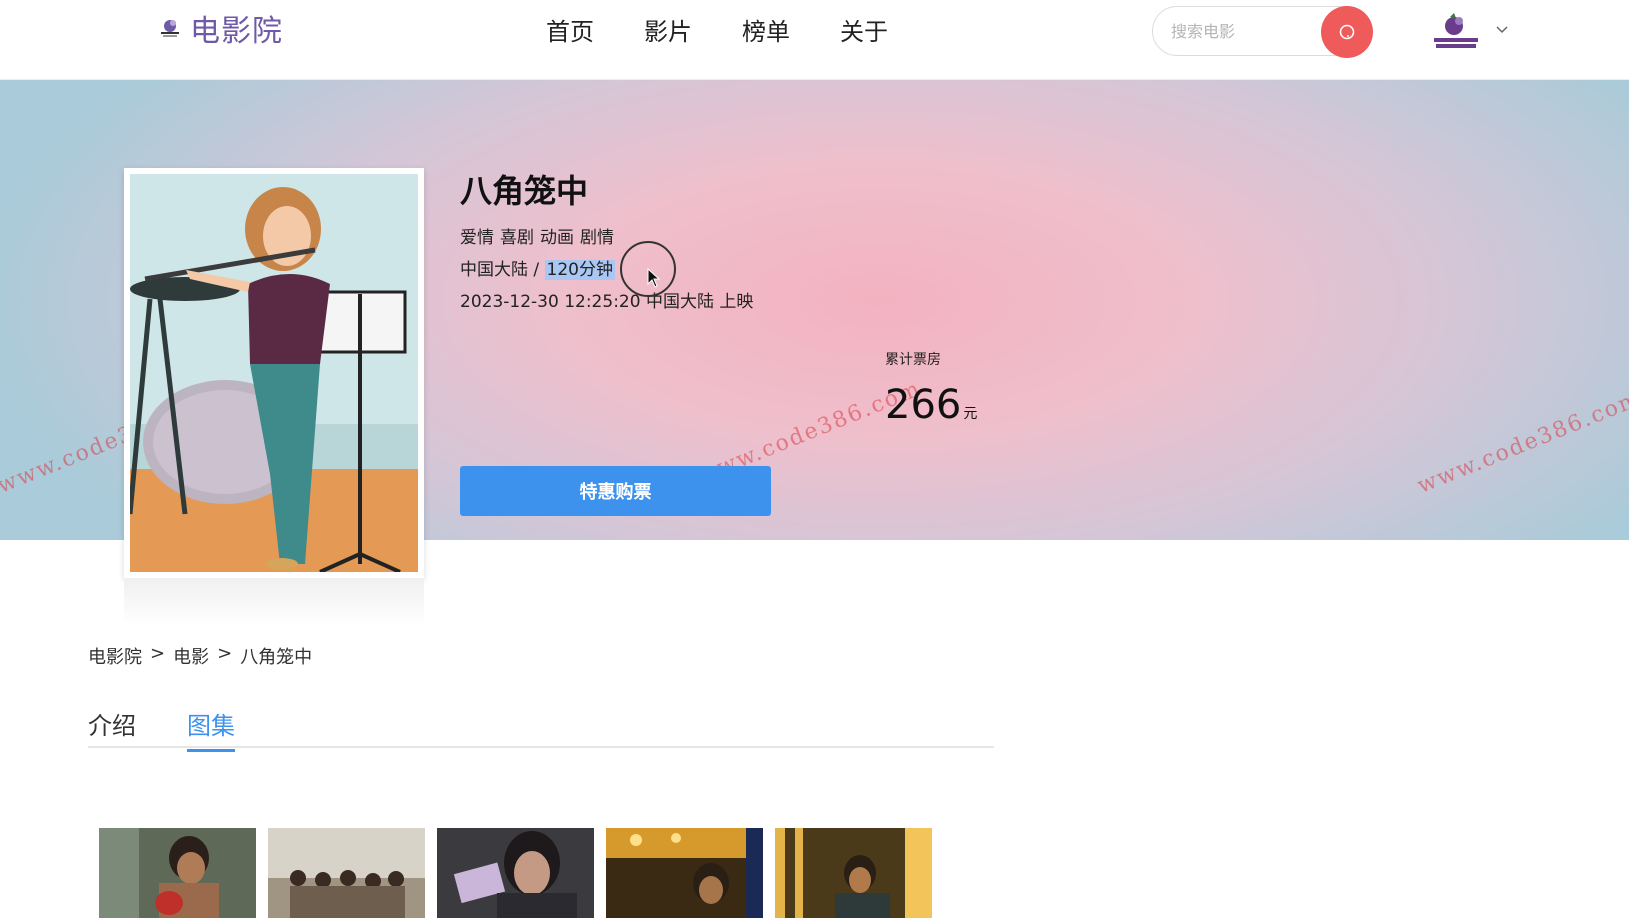 Image resolution: width=1629 pixels, height=918 pixels. What do you see at coordinates (524, 191) in the screenshot?
I see `movie-title: 八角笼中` at bounding box center [524, 191].